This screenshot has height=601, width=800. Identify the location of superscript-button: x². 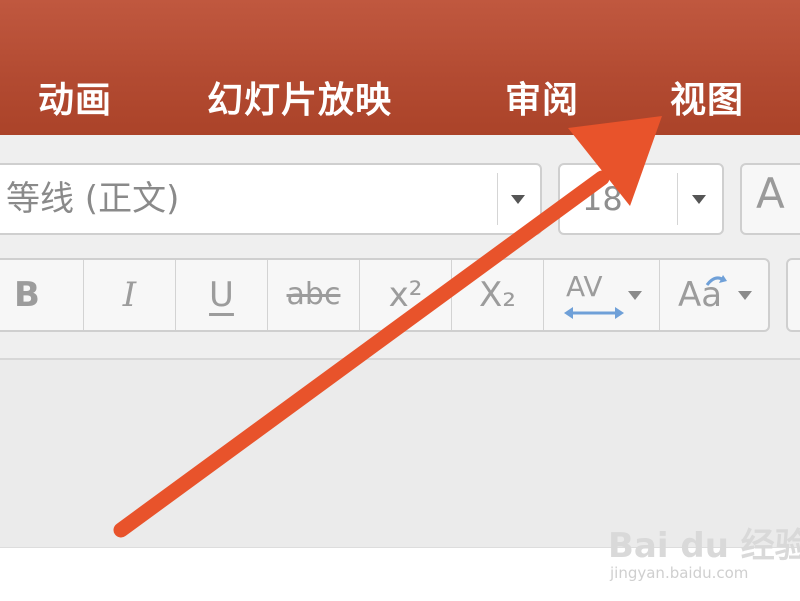
(406, 295).